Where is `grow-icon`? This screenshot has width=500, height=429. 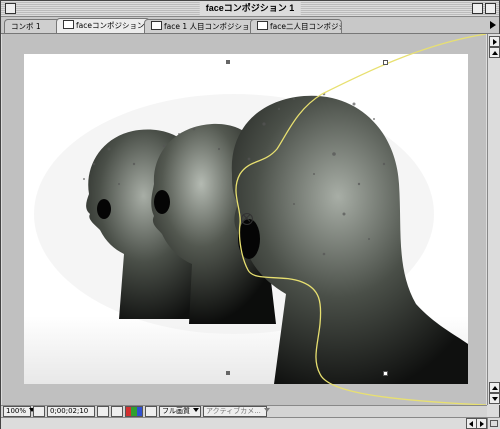
grow-icon is located at coordinates (493, 423).